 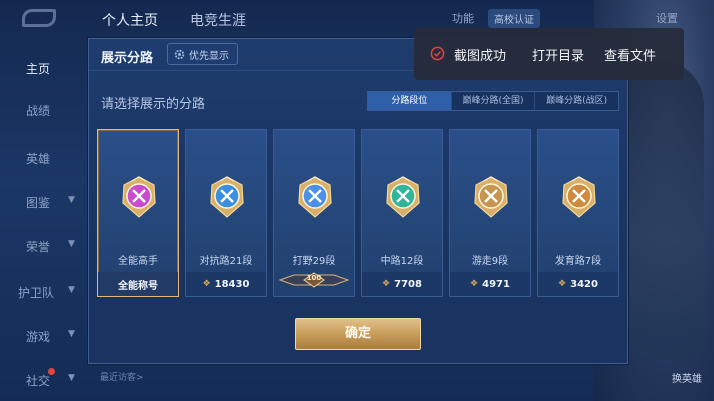 I want to click on lane-card: 打野29段 100, so click(x=314, y=213).